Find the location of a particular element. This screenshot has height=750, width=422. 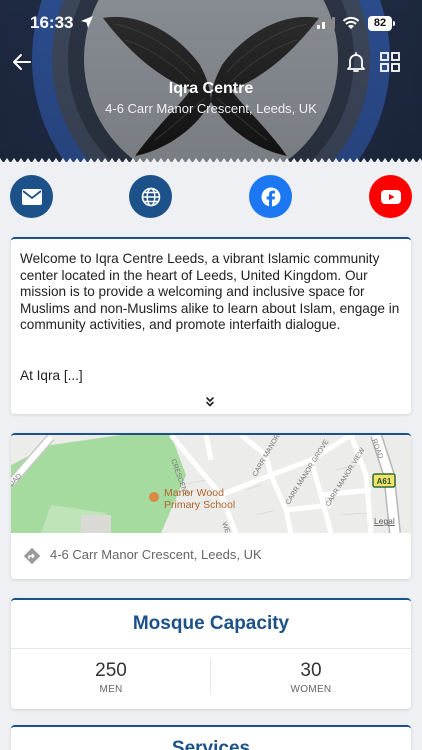

back-arrow-icon is located at coordinates (22, 62).